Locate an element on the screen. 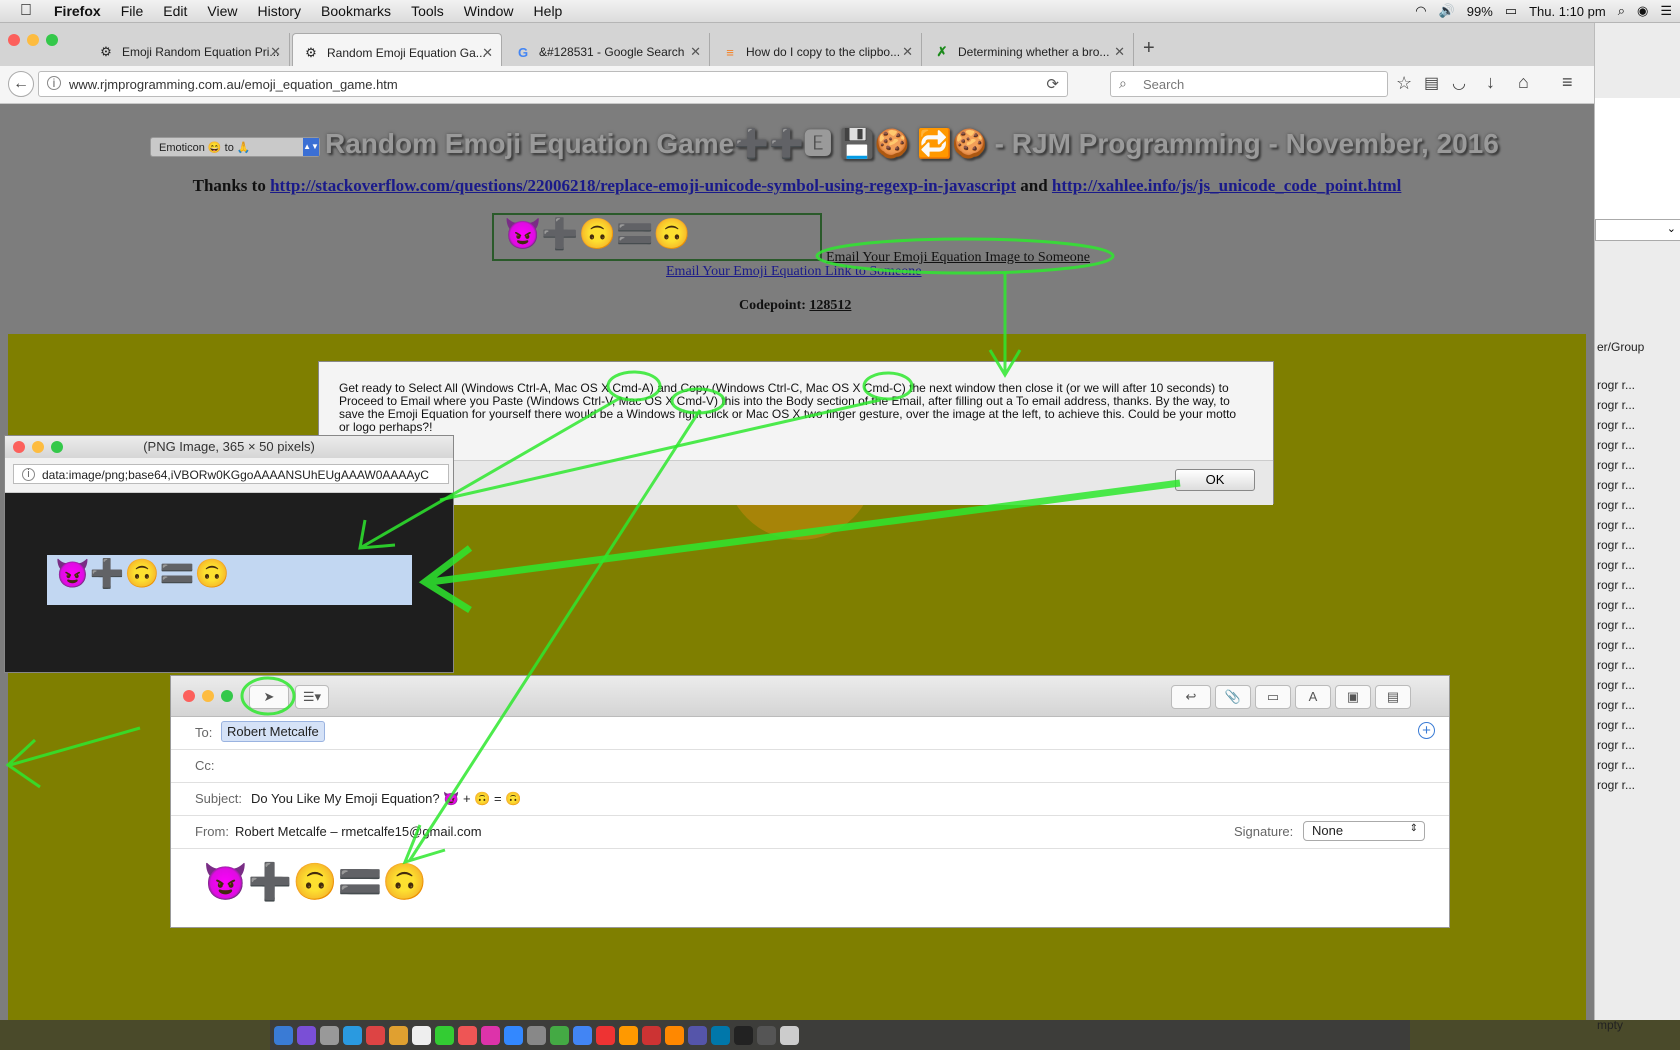  annotation-arrow-ok-to-image is located at coordinates (799, 546).